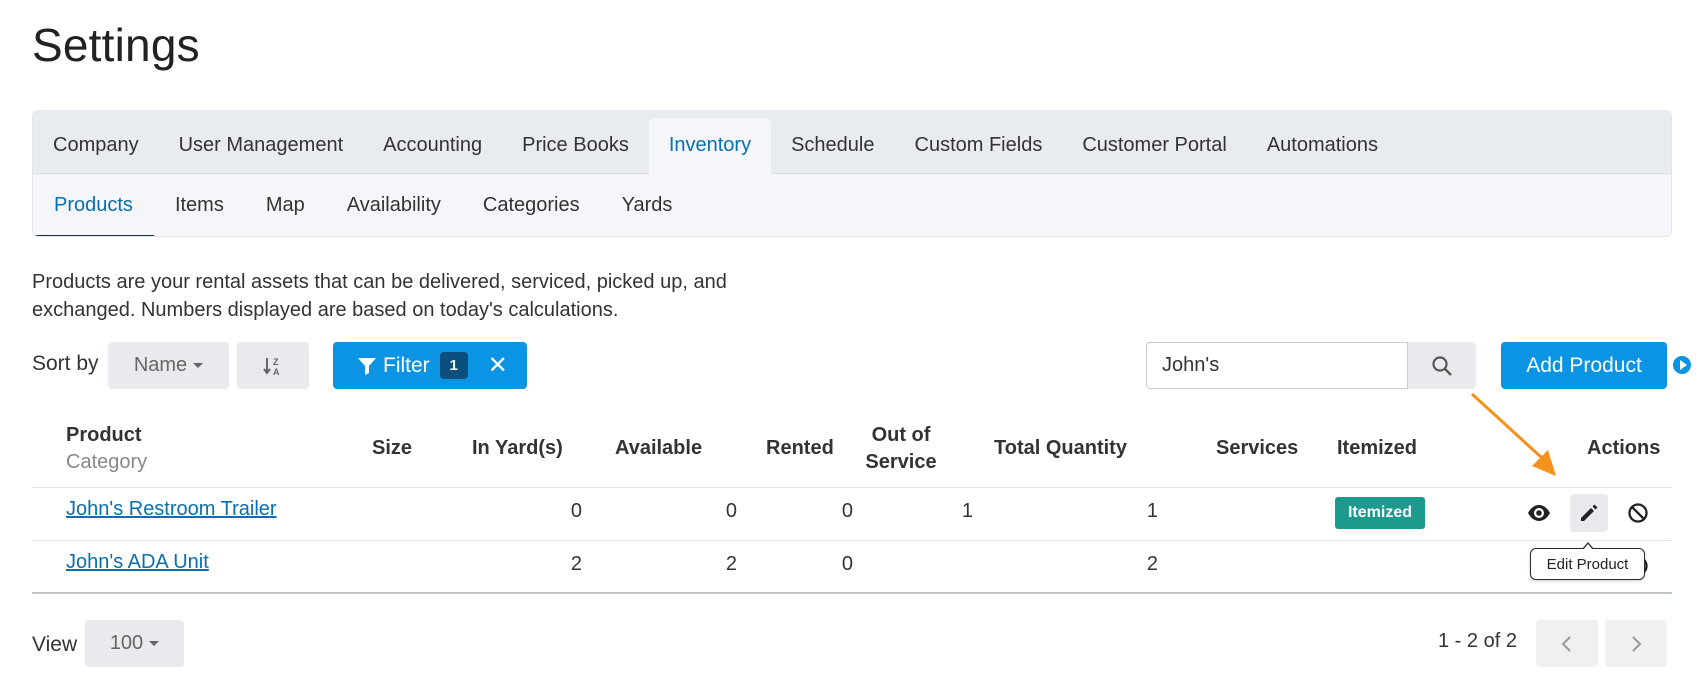 The height and width of the screenshot is (699, 1705). What do you see at coordinates (901, 449) in the screenshot?
I see `col-out-of-service: Out of Service` at bounding box center [901, 449].